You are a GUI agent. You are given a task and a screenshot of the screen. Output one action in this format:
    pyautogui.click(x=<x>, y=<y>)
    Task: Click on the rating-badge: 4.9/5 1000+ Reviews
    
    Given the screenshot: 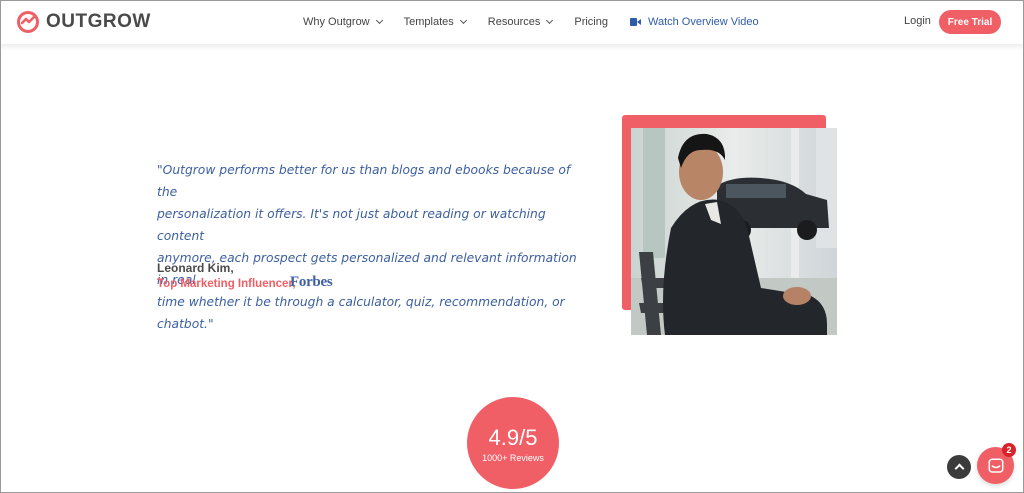 What is the action you would take?
    pyautogui.click(x=513, y=443)
    